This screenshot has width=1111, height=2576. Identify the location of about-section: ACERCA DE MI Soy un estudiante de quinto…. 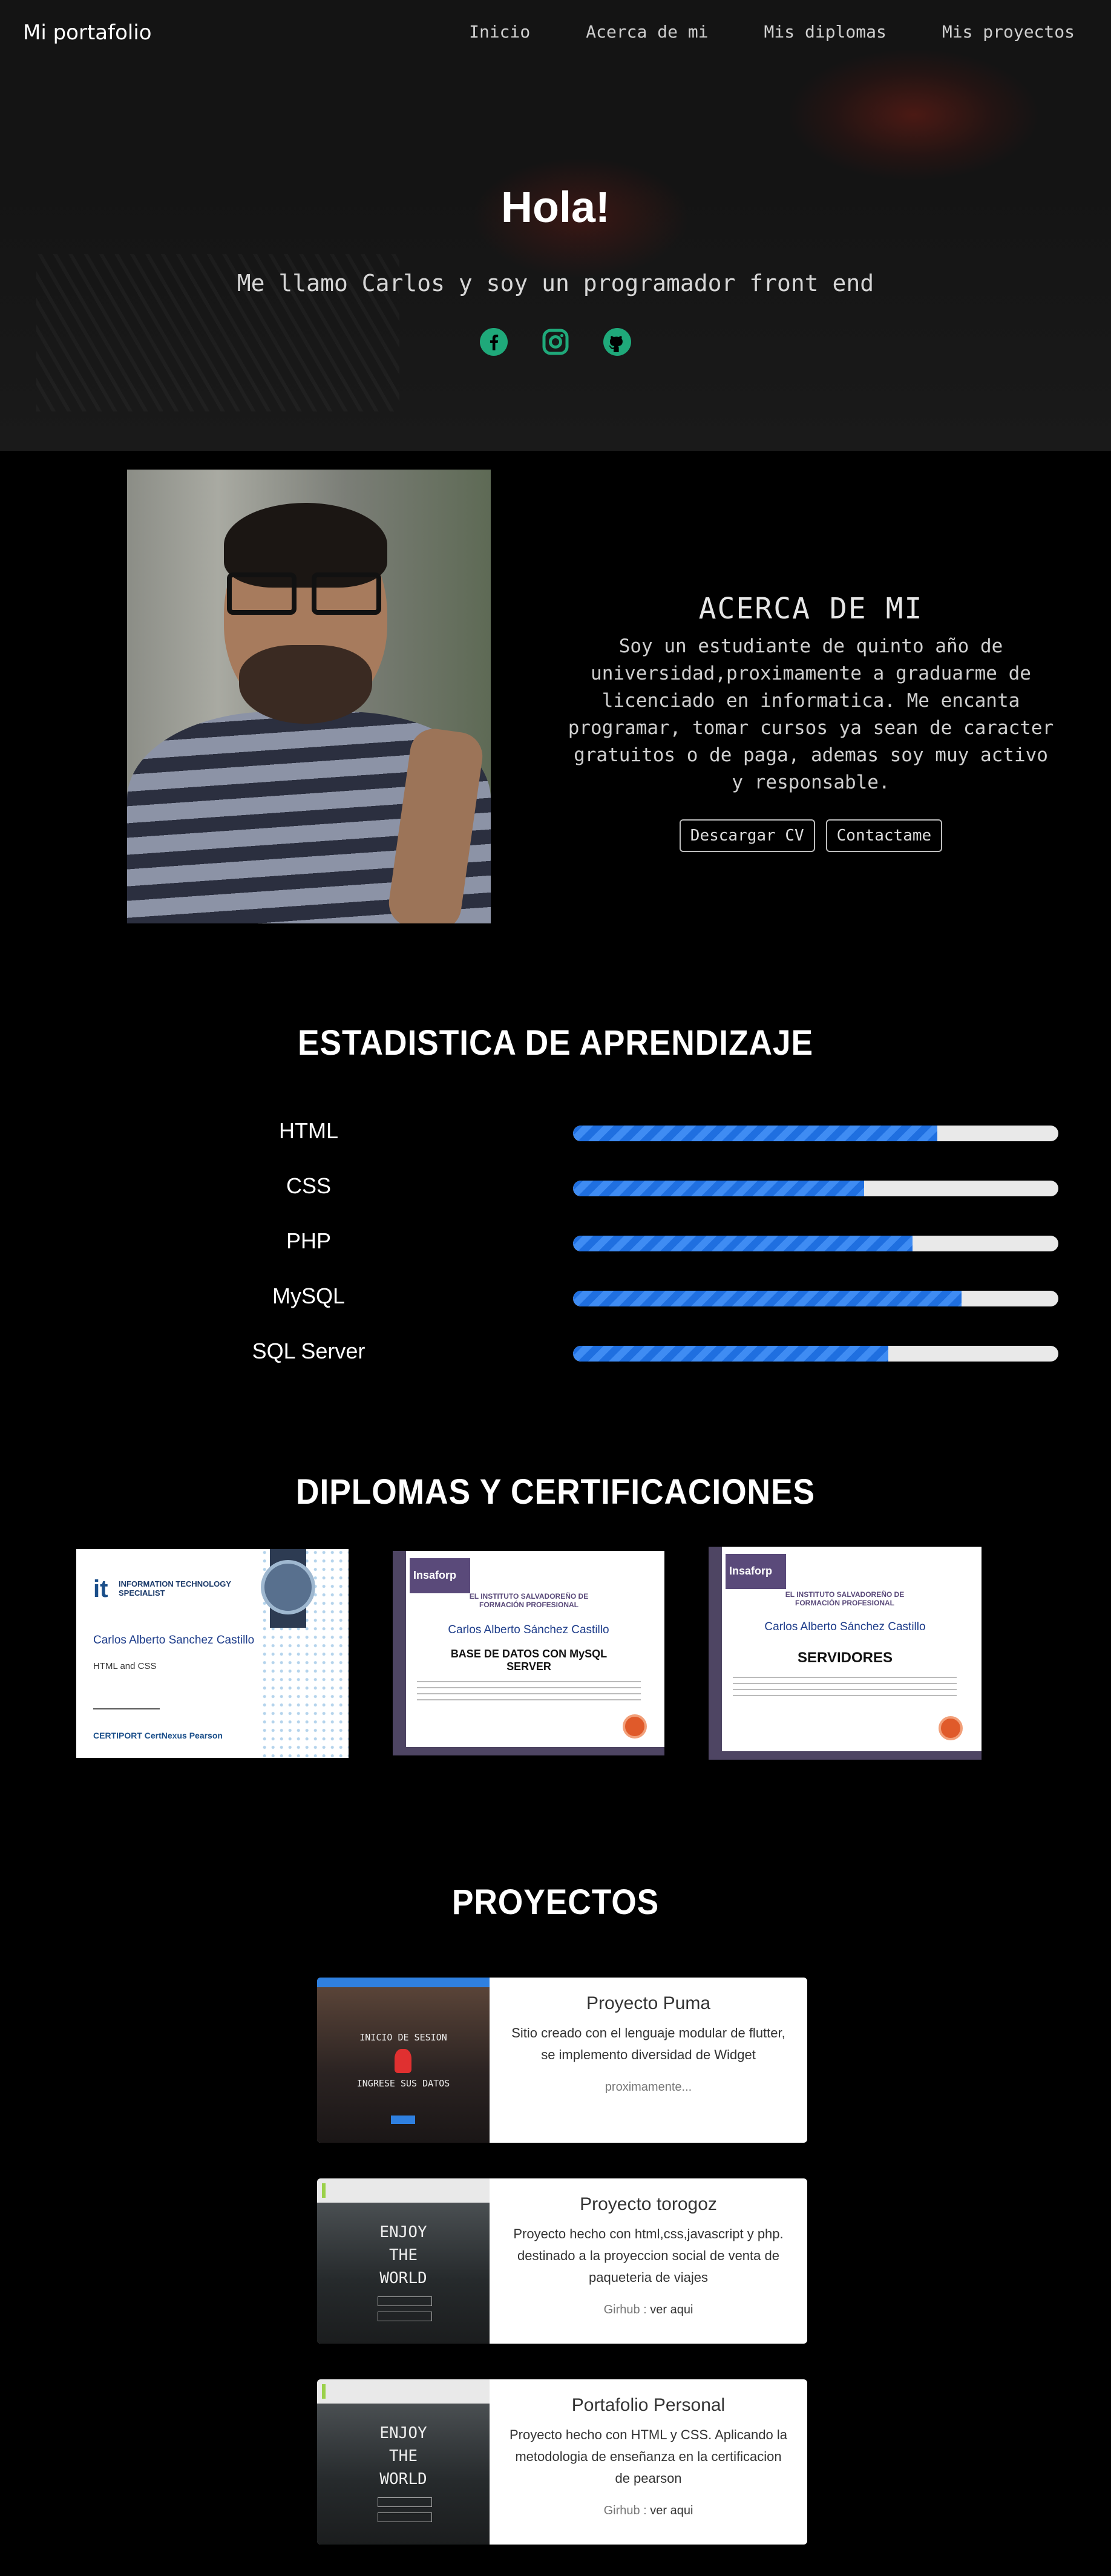
(811, 722).